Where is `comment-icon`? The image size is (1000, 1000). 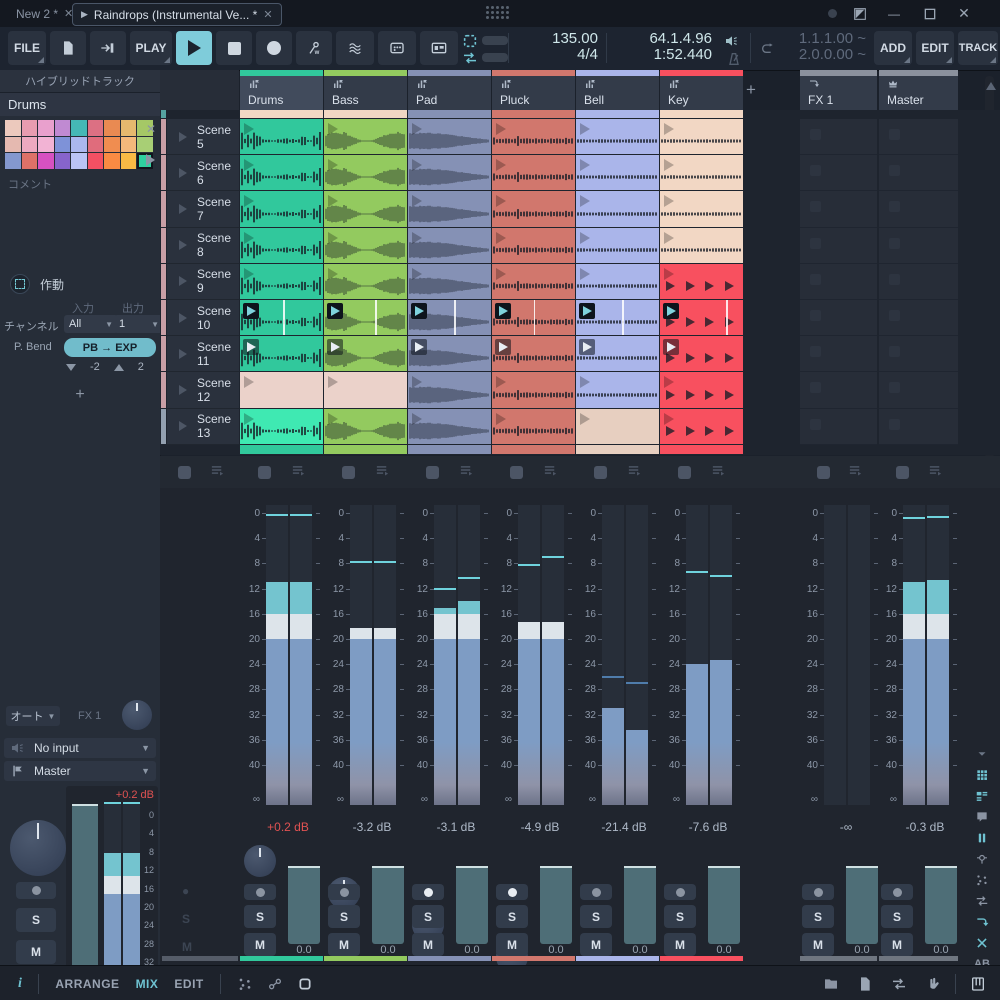
comment-icon is located at coordinates (982, 817).